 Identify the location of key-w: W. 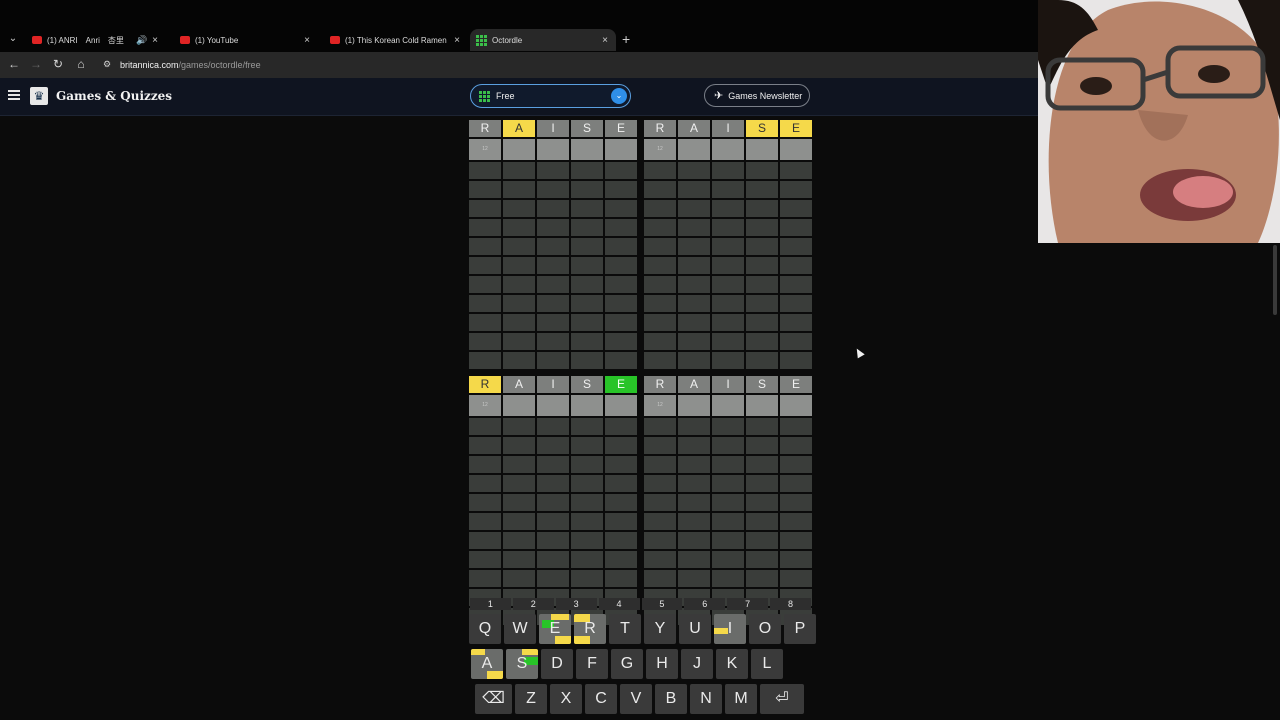
(520, 629).